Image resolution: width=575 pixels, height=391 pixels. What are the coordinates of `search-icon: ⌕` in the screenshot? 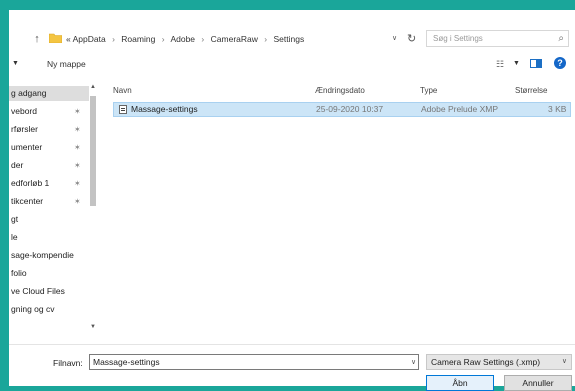 It's located at (561, 39).